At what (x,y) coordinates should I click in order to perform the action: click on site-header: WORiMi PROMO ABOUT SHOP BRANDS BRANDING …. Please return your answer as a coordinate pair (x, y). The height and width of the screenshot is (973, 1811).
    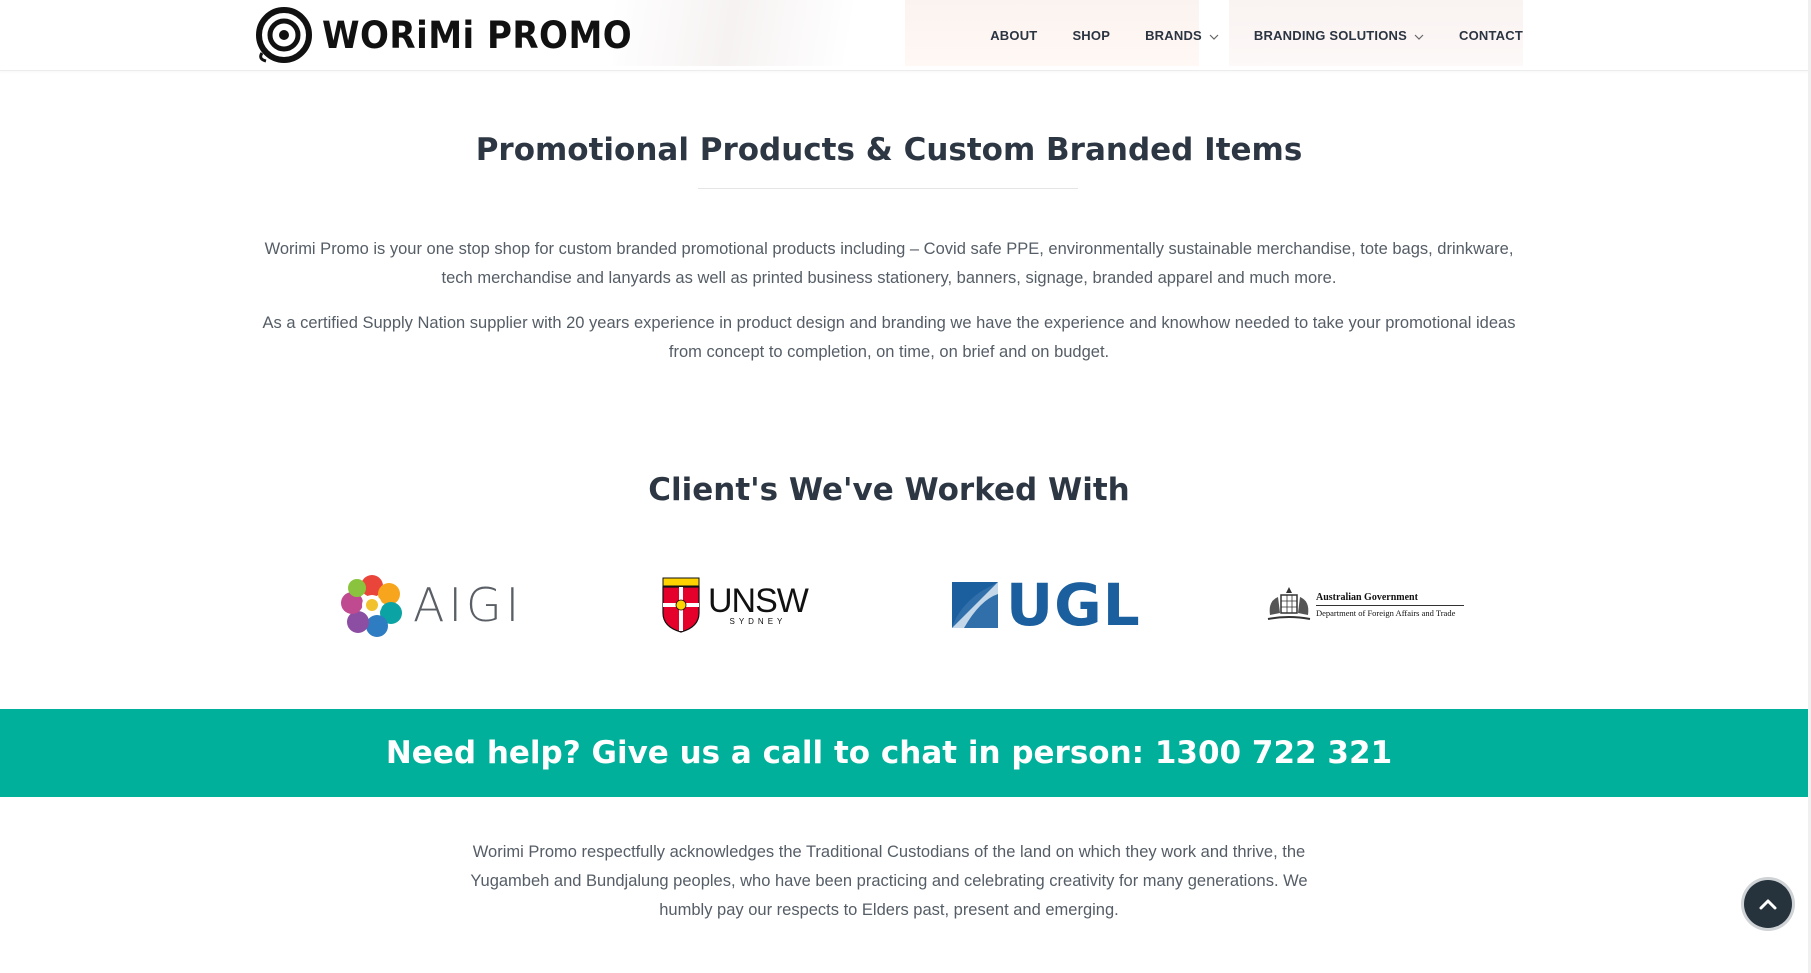
    Looking at the image, I should click on (905, 35).